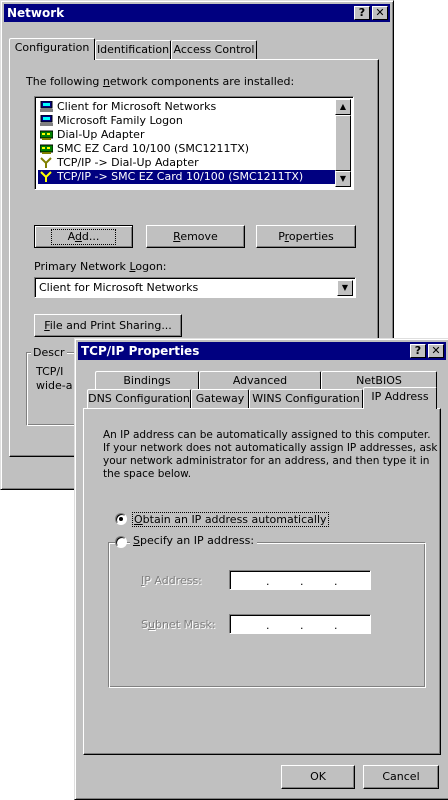  Describe the element at coordinates (345, 288) in the screenshot. I see `chevron-down-icon: ▼` at that location.